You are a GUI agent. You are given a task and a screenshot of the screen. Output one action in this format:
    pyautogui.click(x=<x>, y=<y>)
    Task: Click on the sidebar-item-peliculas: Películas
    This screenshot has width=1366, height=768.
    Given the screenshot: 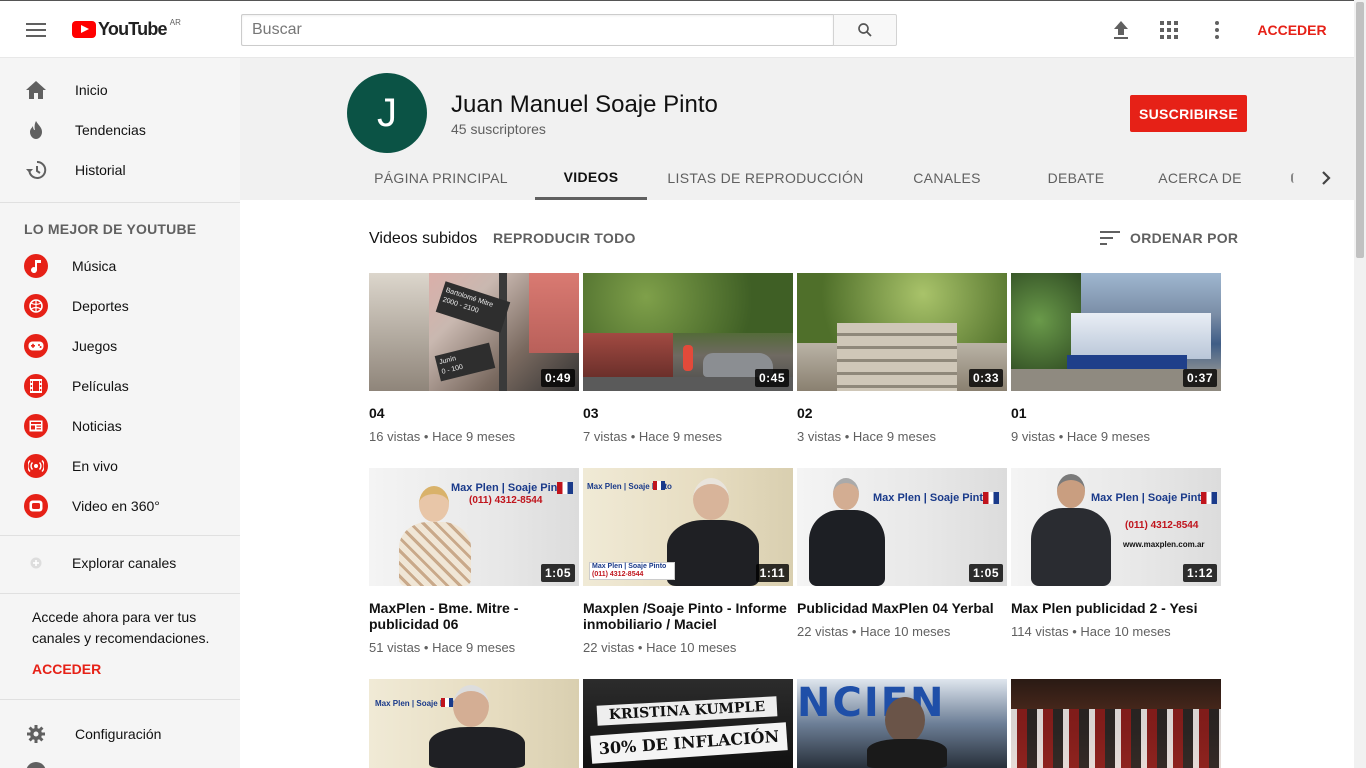 What is the action you would take?
    pyautogui.click(x=120, y=386)
    